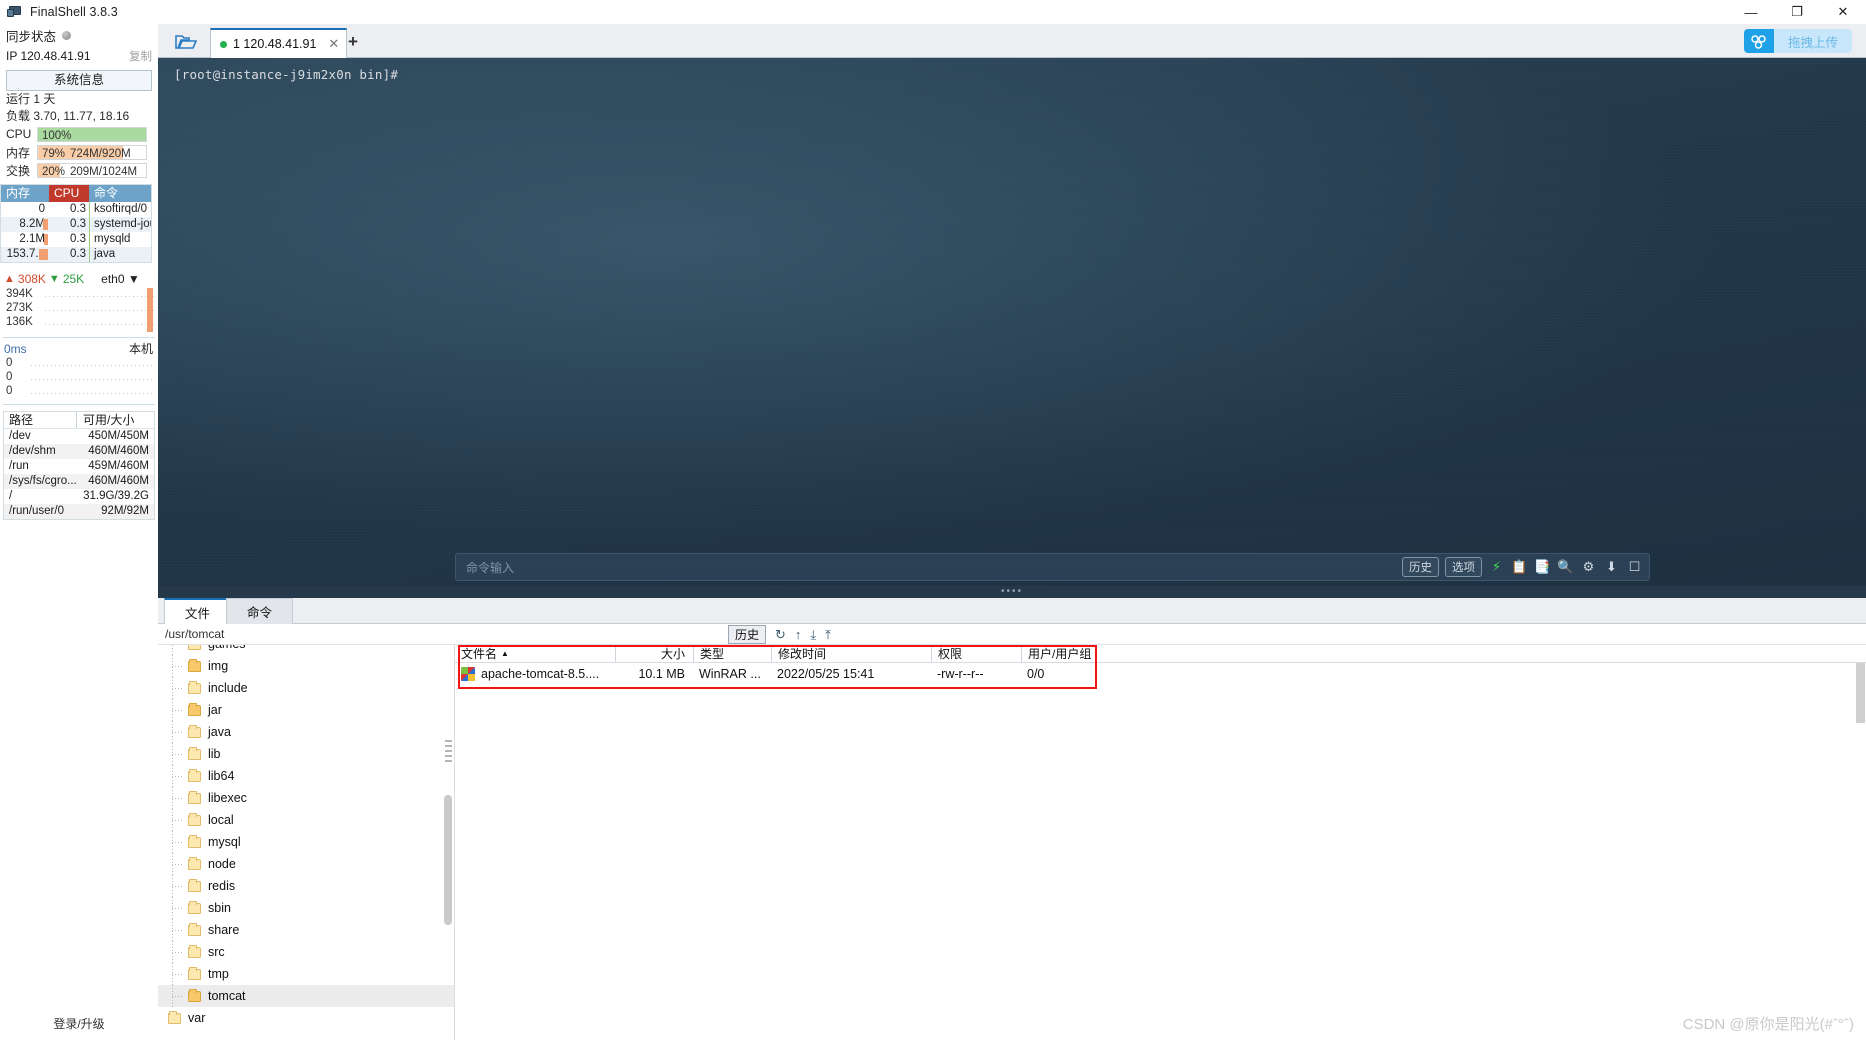 This screenshot has width=1866, height=1040. What do you see at coordinates (1496, 567) in the screenshot?
I see `bolt-icon: ⚡` at bounding box center [1496, 567].